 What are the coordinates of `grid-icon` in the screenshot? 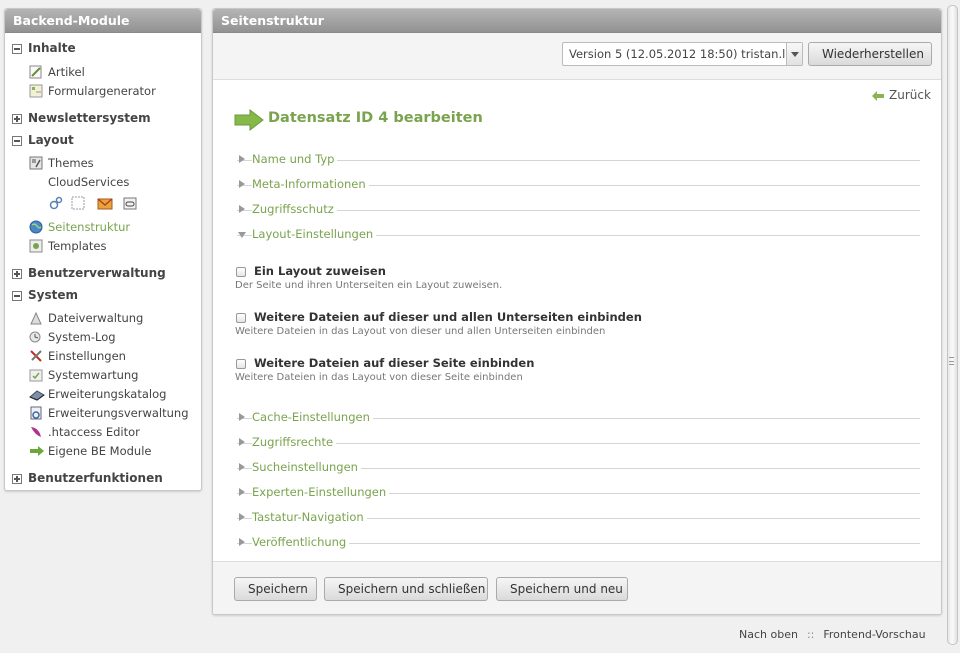 It's located at (78, 203).